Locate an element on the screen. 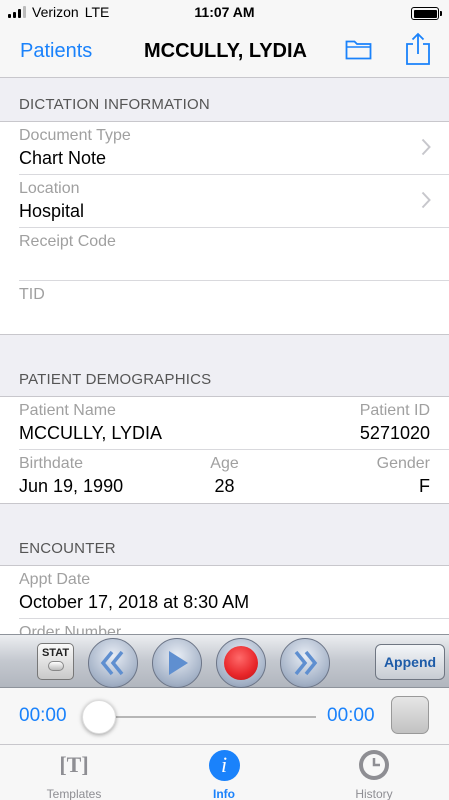 The width and height of the screenshot is (449, 800). info-icon: i is located at coordinates (224, 765).